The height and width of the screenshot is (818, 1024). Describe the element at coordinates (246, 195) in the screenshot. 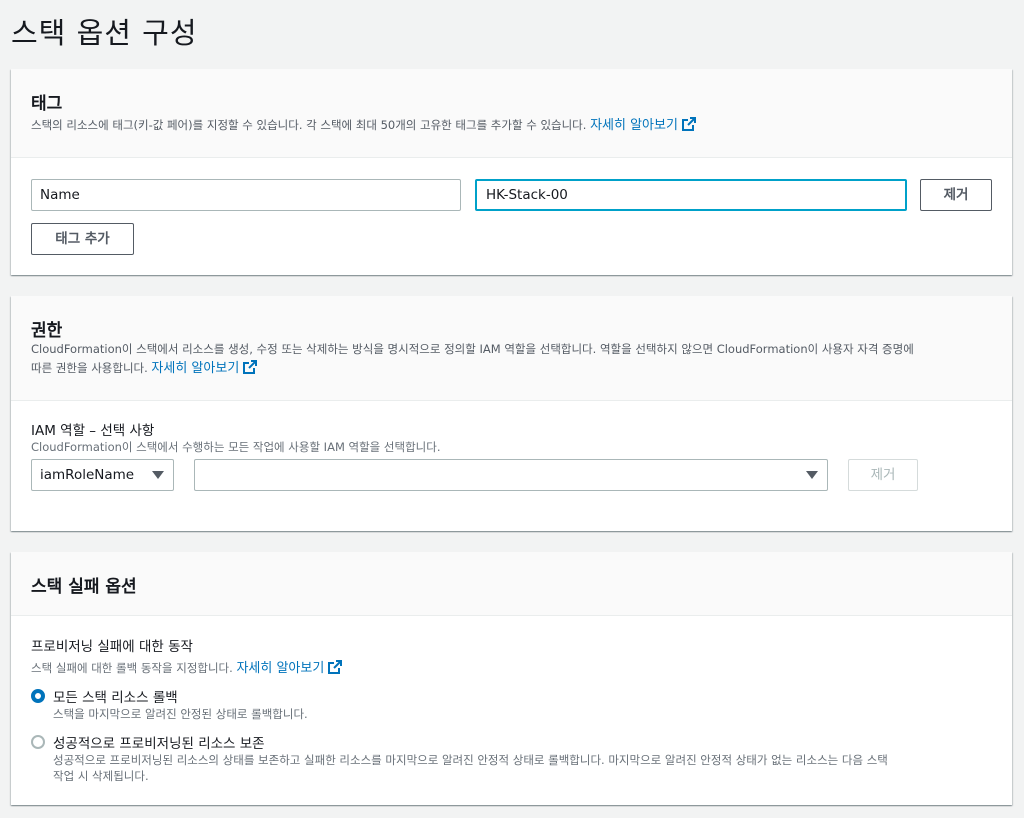

I see `tag-key-input: Name` at that location.